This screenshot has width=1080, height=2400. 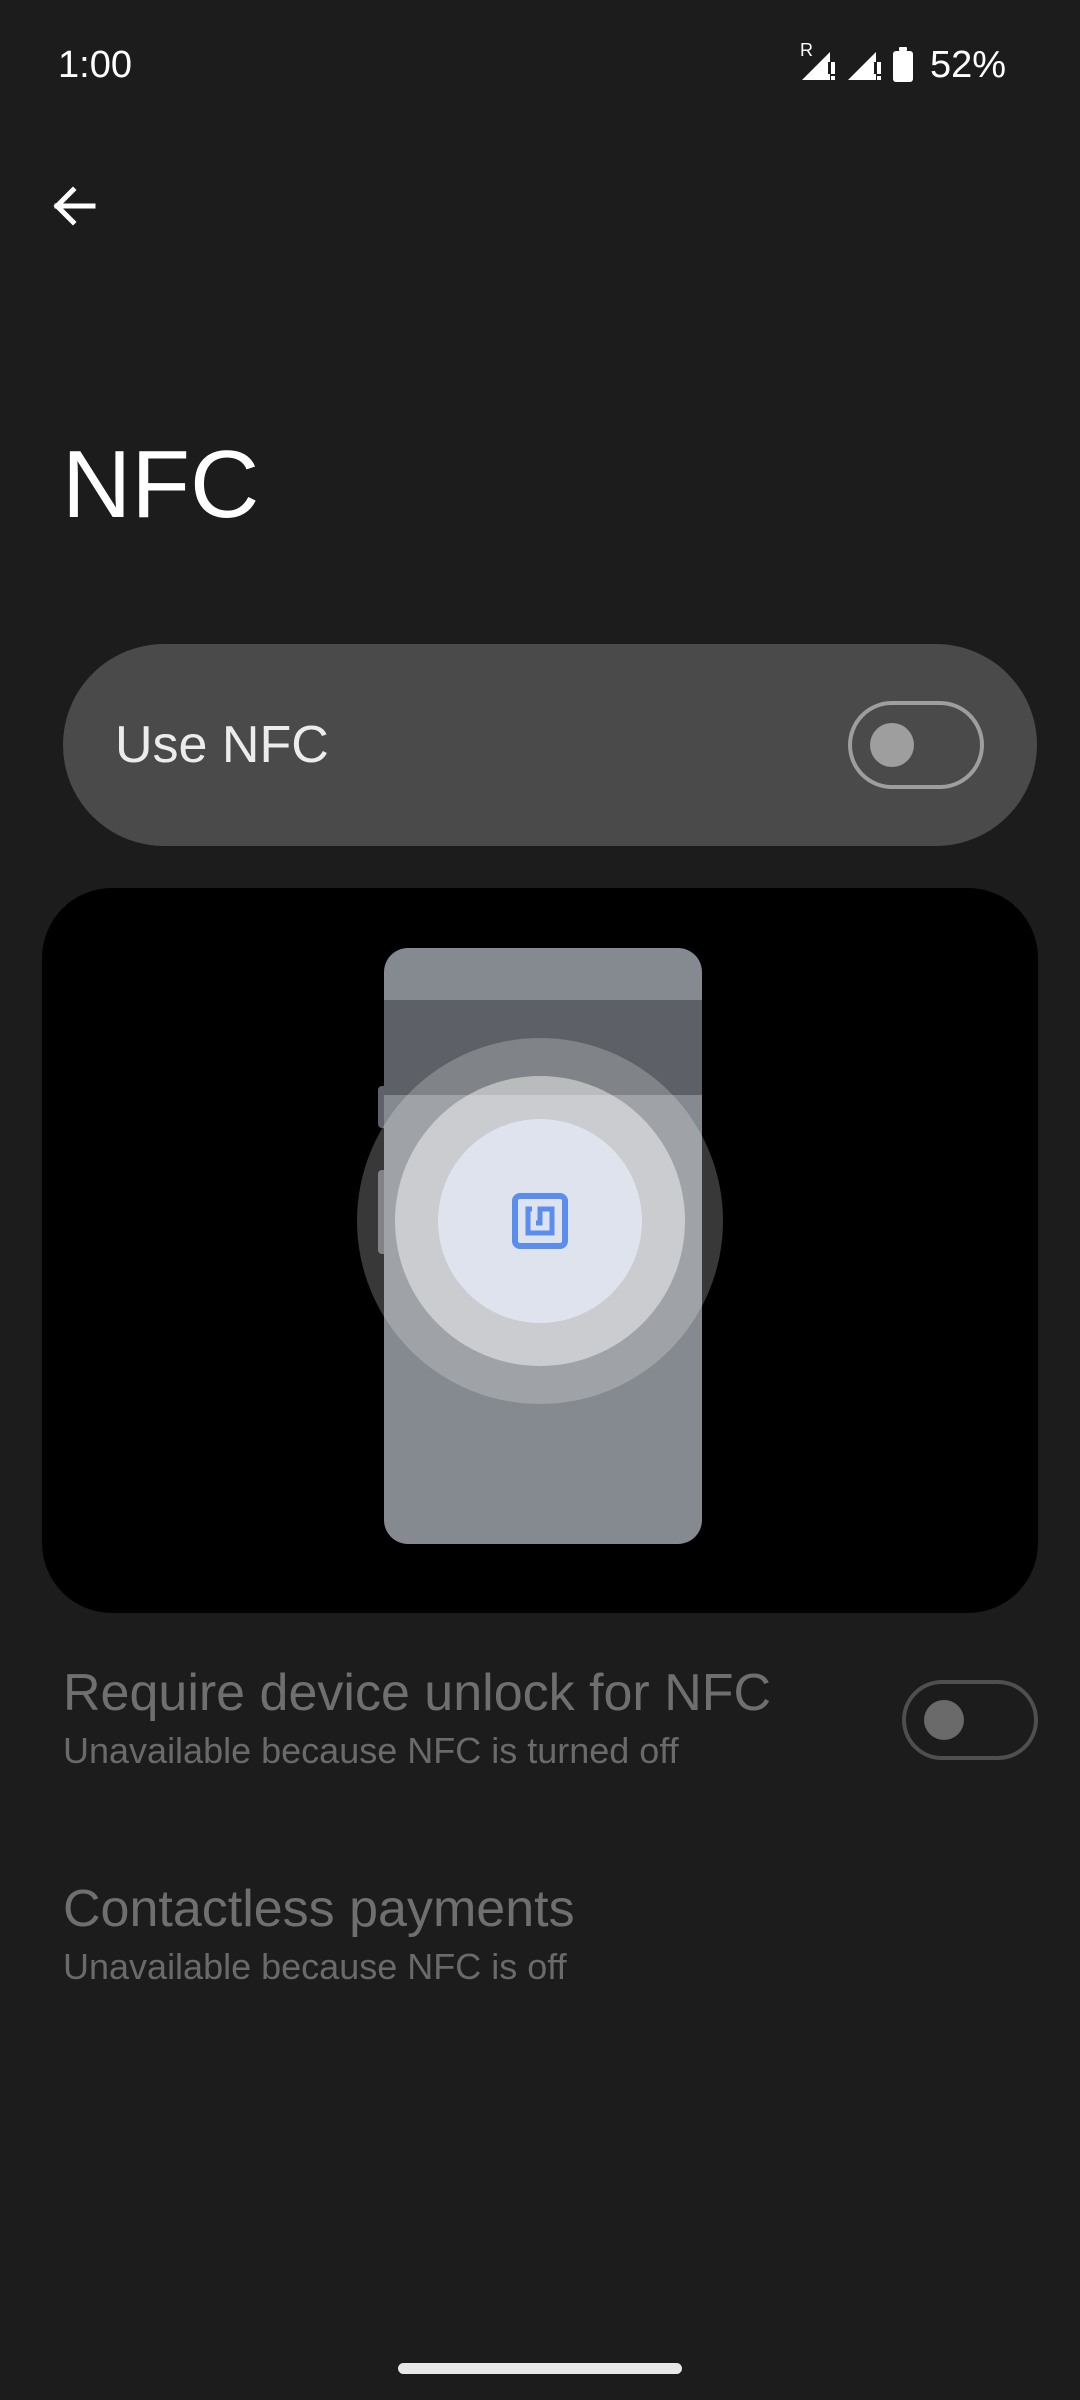 What do you see at coordinates (95, 65) in the screenshot?
I see `status-time: 1:00` at bounding box center [95, 65].